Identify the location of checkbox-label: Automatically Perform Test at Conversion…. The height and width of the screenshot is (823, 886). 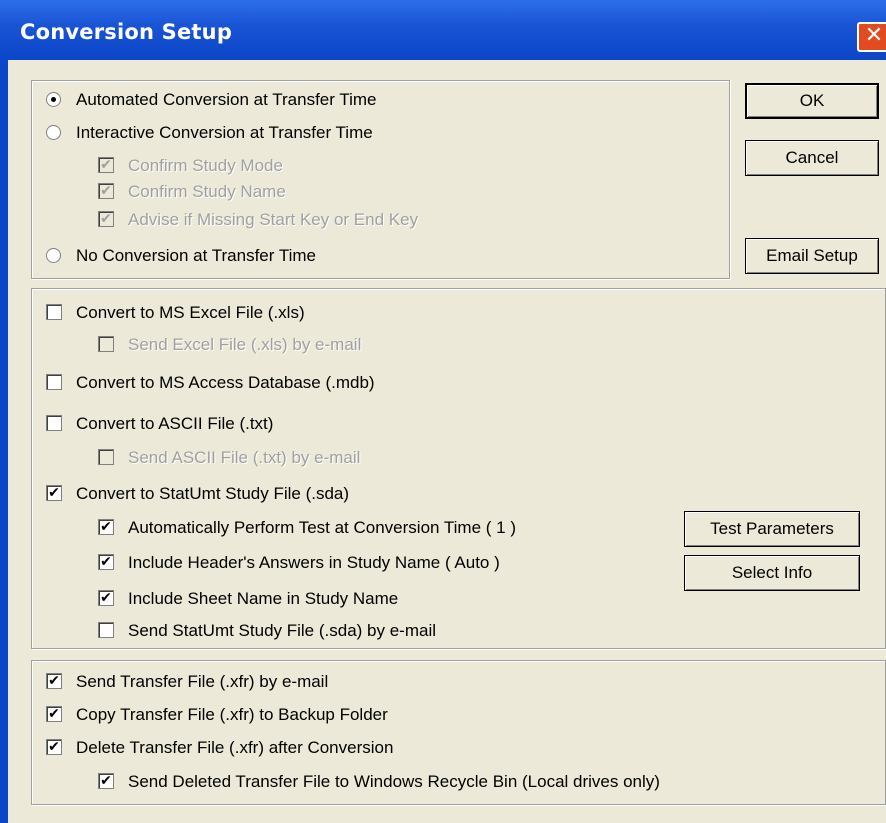
(322, 527).